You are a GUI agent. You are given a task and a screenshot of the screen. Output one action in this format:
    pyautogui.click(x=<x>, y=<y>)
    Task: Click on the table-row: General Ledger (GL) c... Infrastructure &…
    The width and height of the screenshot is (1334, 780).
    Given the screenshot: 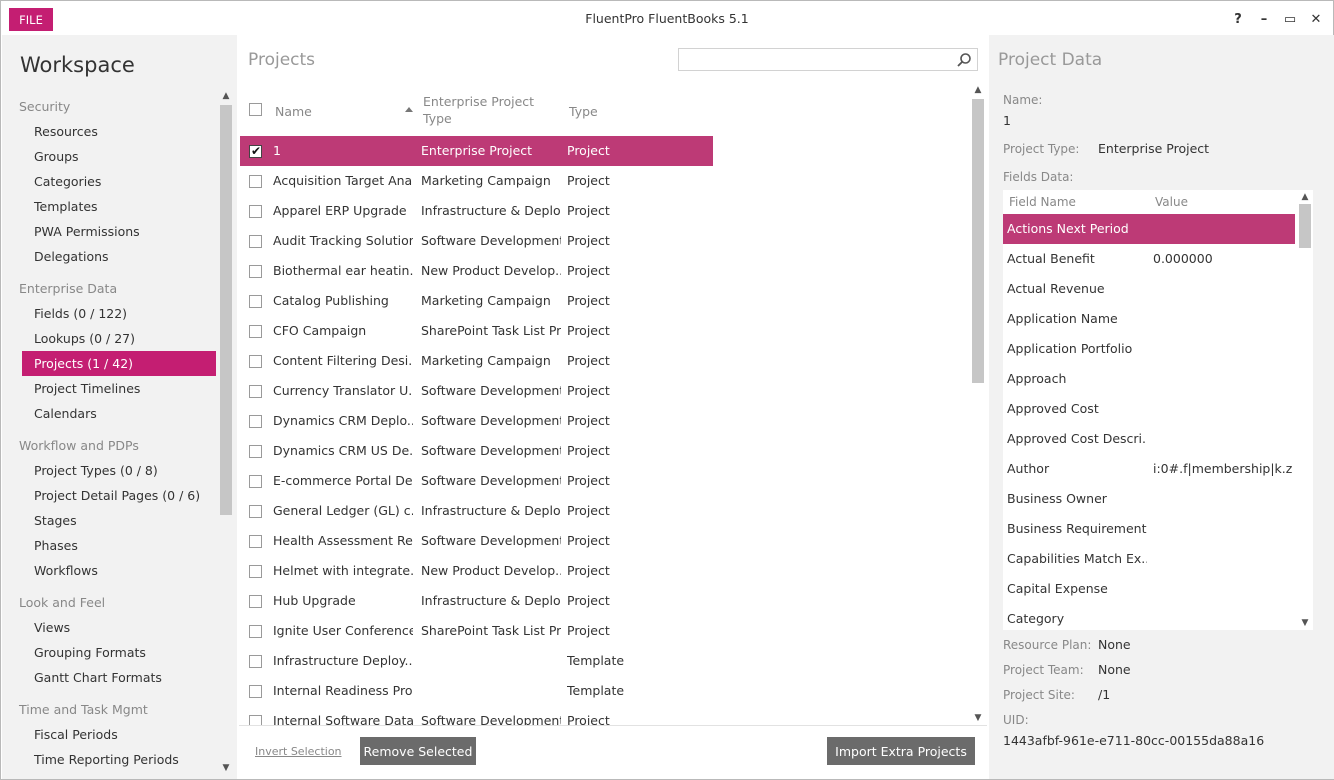 What is the action you would take?
    pyautogui.click(x=604, y=511)
    